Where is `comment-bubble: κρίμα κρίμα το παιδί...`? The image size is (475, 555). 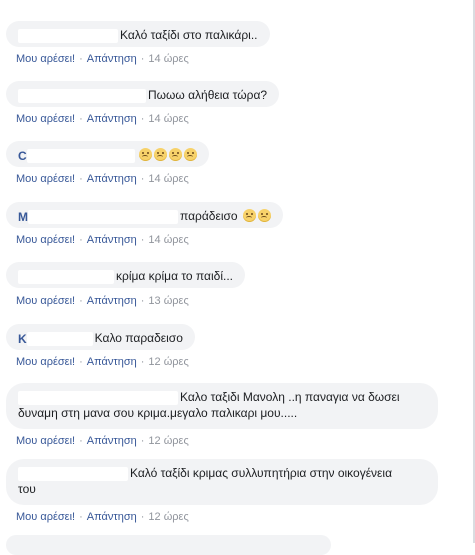
comment-bubble: κρίμα κρίμα το παιδί... is located at coordinates (125, 275).